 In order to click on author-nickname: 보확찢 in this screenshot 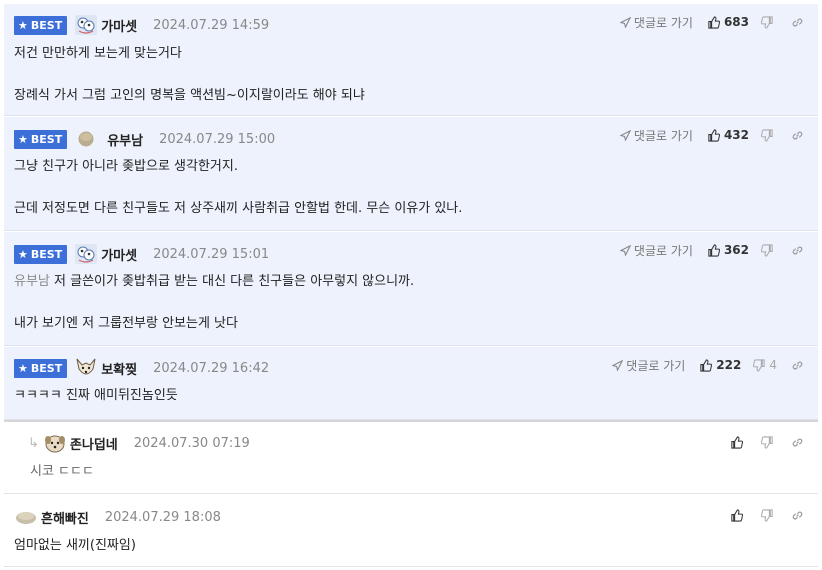, I will do `click(119, 368)`.